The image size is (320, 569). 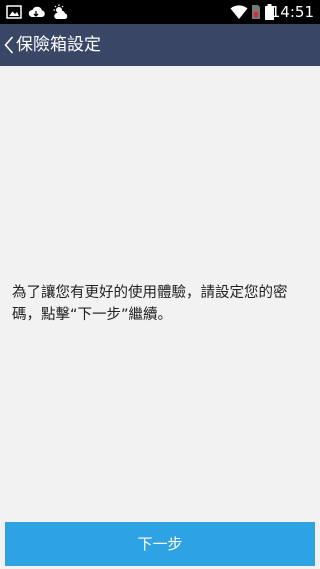 I want to click on cloud-icon, so click(x=36, y=11).